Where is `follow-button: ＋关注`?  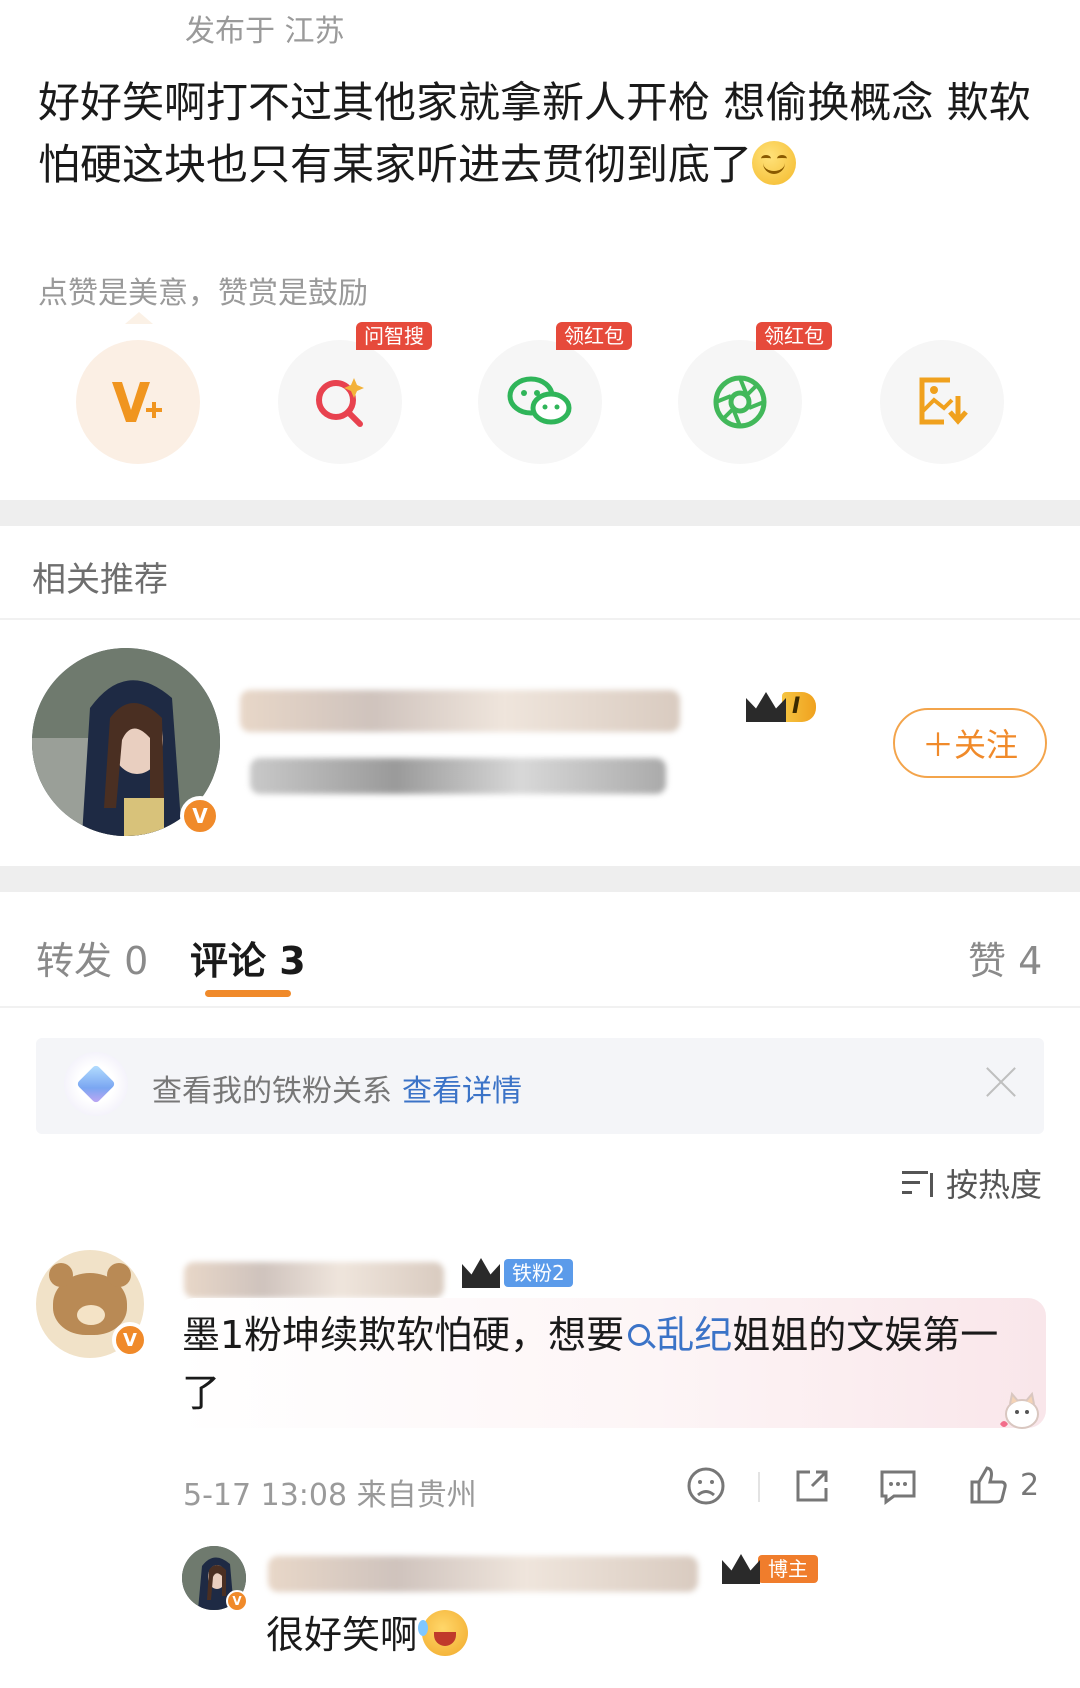
follow-button: ＋关注 is located at coordinates (970, 743).